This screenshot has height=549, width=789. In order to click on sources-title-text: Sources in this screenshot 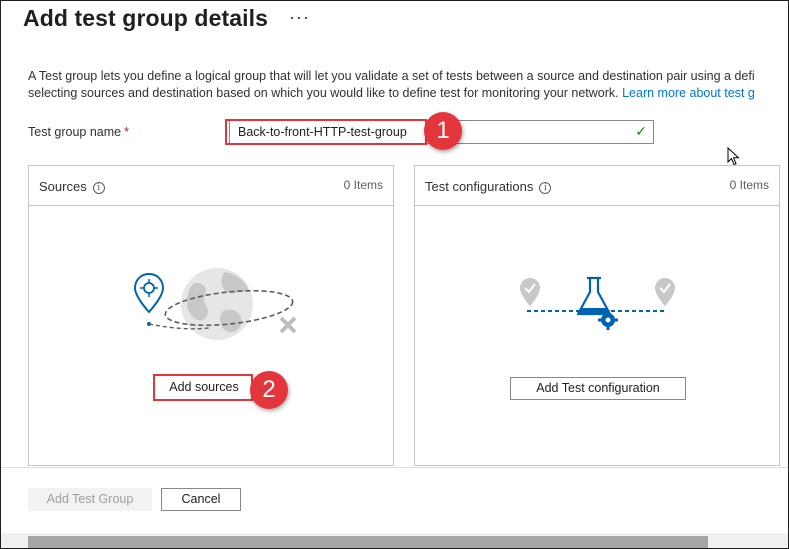, I will do `click(63, 186)`.